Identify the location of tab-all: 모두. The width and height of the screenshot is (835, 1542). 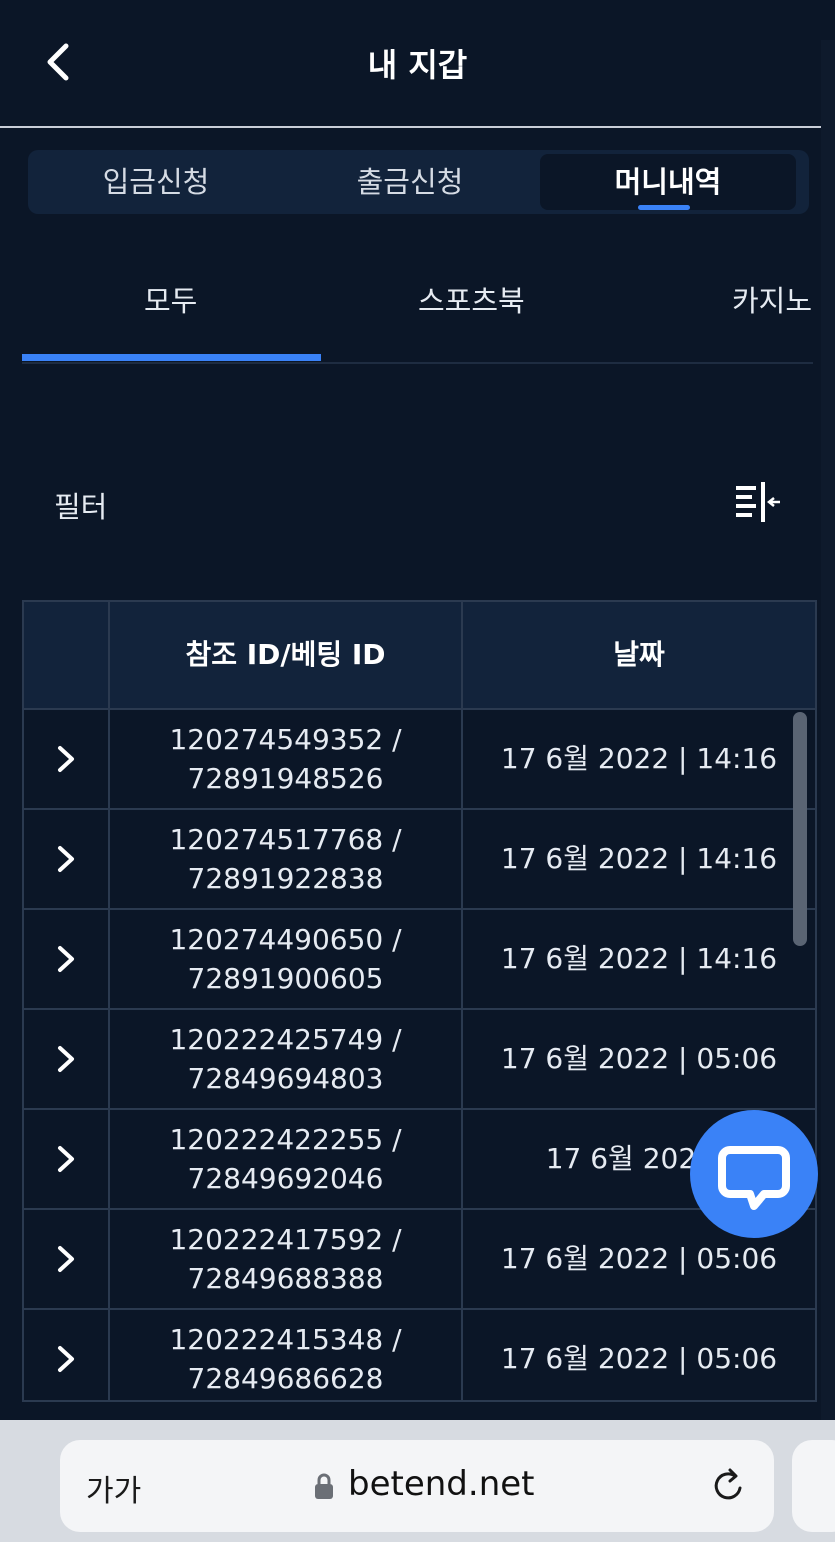
(170, 299).